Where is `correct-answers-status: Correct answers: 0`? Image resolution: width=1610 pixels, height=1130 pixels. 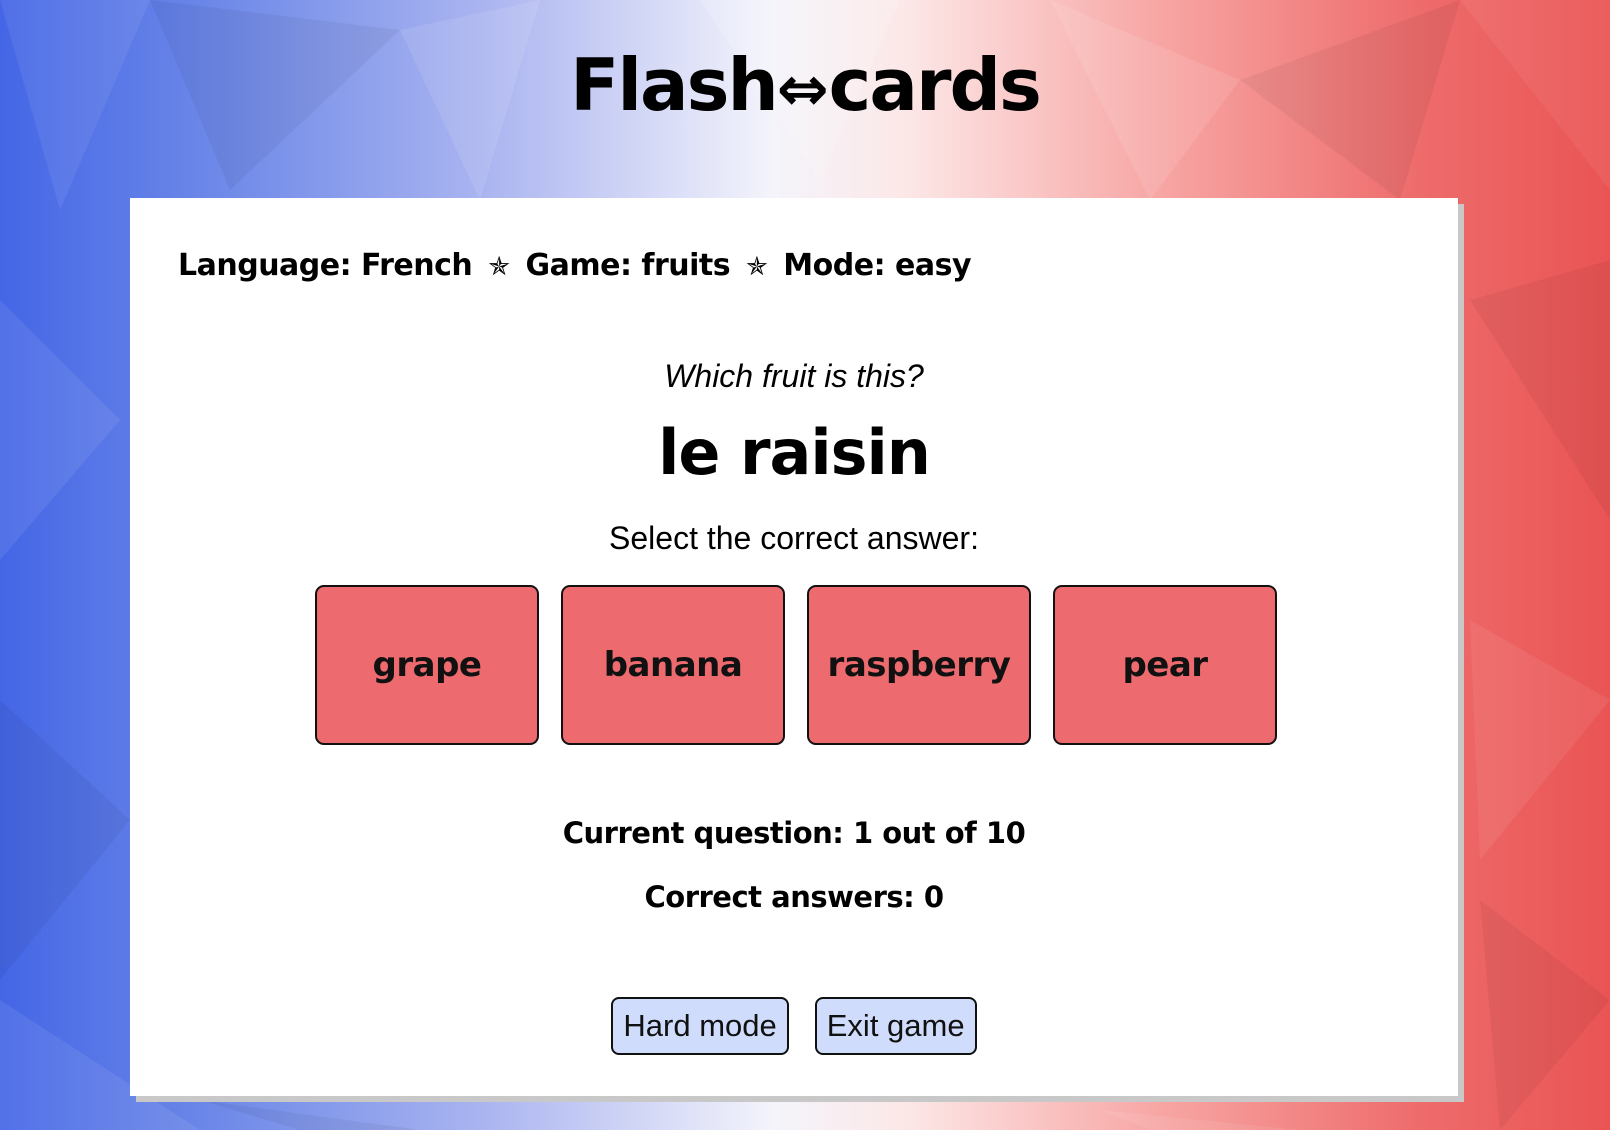 correct-answers-status: Correct answers: 0 is located at coordinates (794, 897).